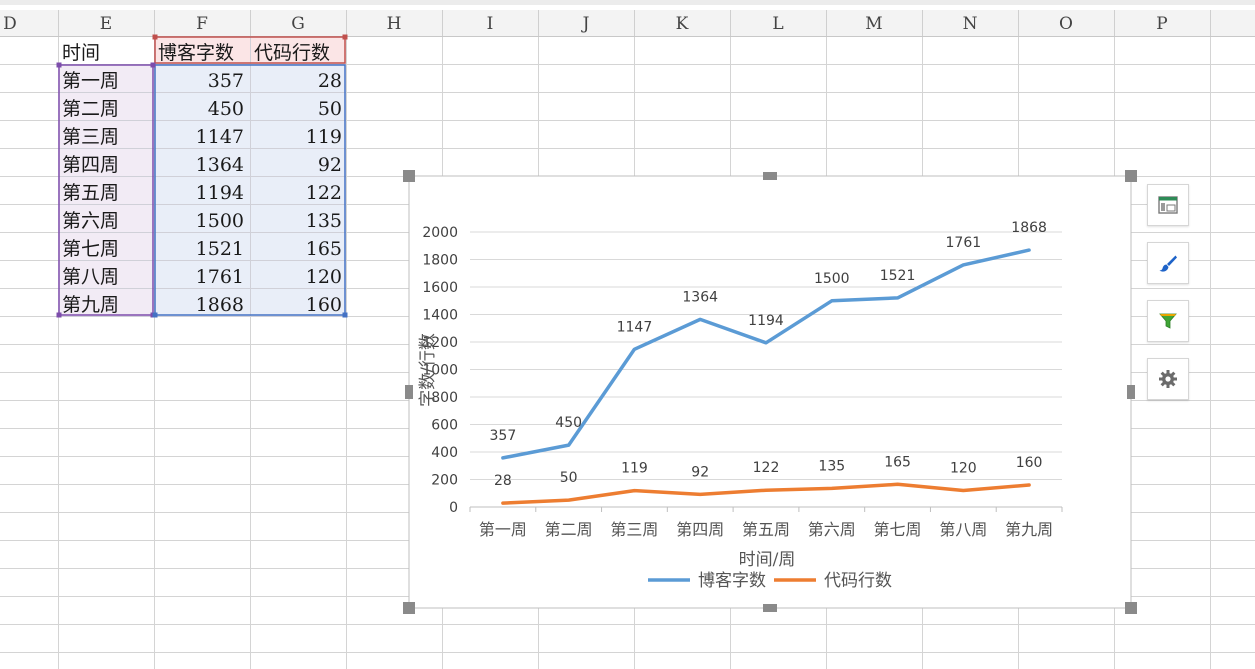 The width and height of the screenshot is (1255, 669). What do you see at coordinates (634, 529) in the screenshot?
I see `x-category-label: 第三周` at bounding box center [634, 529].